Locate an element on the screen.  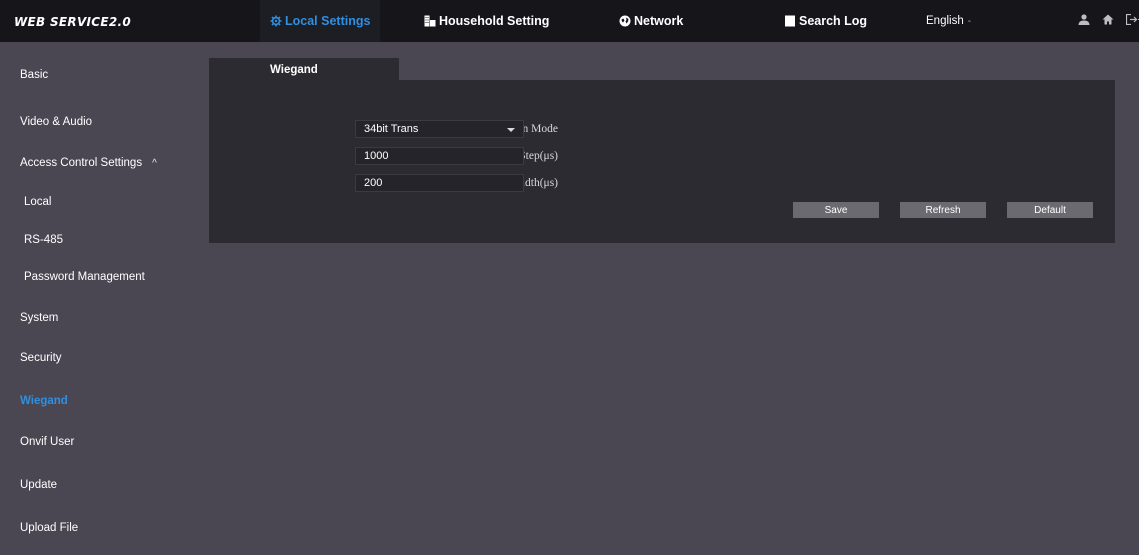
tab-wiegand: Wiegand is located at coordinates (304, 69).